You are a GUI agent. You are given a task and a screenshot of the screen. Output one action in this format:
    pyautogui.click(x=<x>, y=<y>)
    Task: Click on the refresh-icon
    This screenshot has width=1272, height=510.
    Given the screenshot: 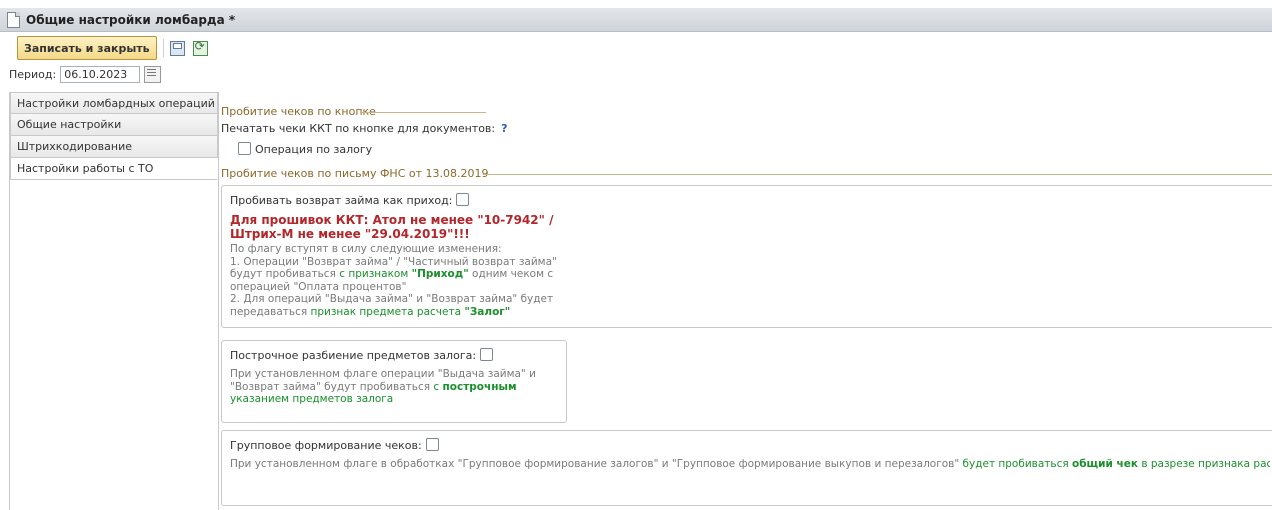 What is the action you would take?
    pyautogui.click(x=200, y=47)
    